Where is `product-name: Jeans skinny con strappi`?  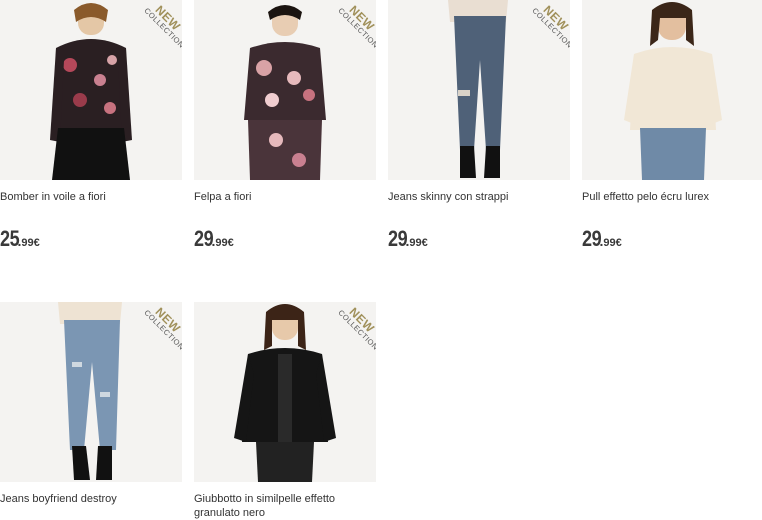 product-name: Jeans skinny con strappi is located at coordinates (479, 197).